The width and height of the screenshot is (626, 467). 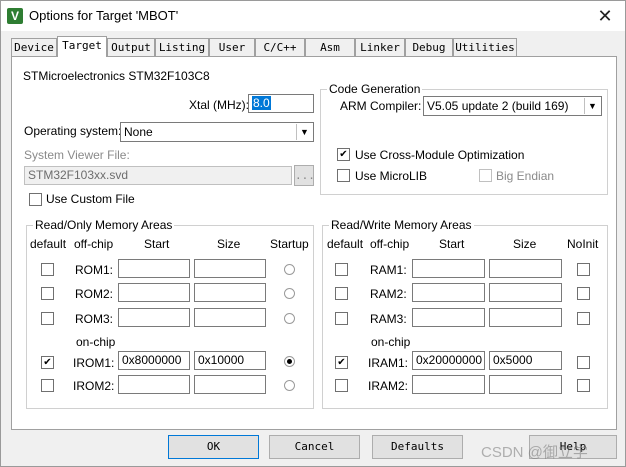 I want to click on rom2-label: ROM2:, so click(x=94, y=294).